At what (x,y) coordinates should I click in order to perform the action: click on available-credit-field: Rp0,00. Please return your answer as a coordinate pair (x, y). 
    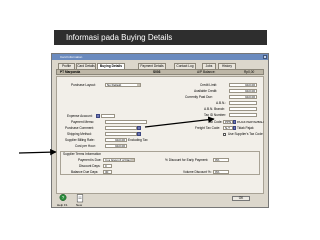
    Looking at the image, I should click on (243, 91).